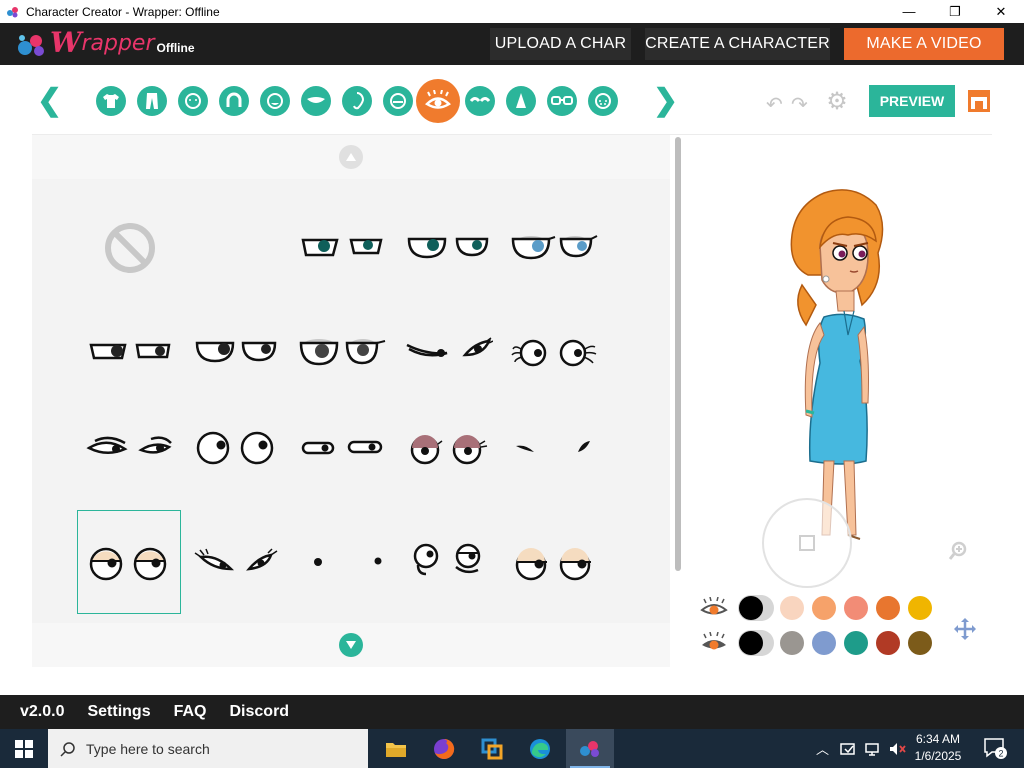 The height and width of the screenshot is (768, 1024). What do you see at coordinates (105, 43) in the screenshot?
I see `wrapper-logo: W rapper Offline` at bounding box center [105, 43].